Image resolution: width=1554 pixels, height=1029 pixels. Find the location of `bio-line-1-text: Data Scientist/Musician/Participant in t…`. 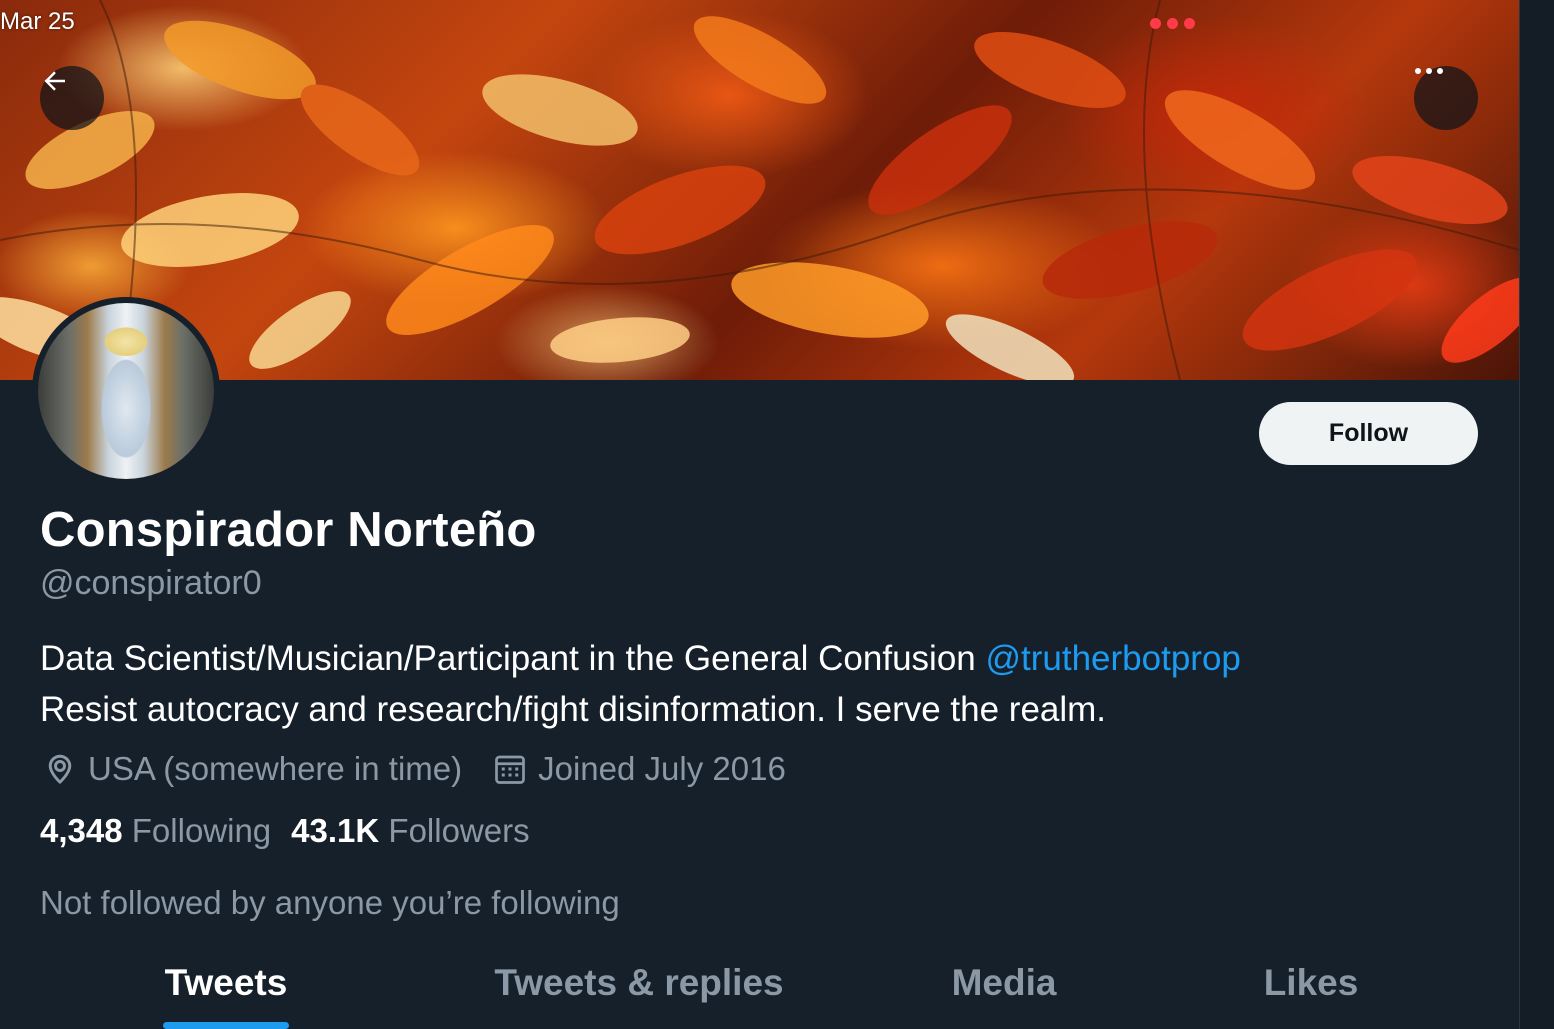

bio-line-1-text: Data Scientist/Musician/Participant in t… is located at coordinates (513, 658).